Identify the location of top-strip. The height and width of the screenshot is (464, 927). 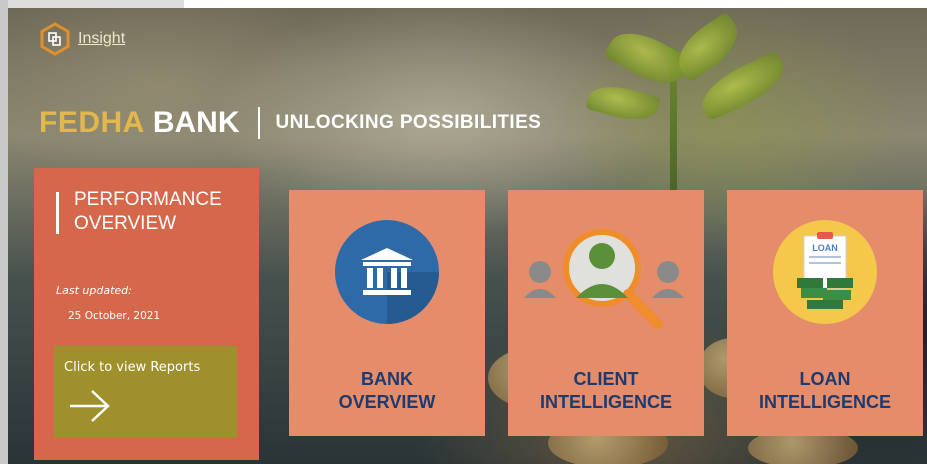
(467, 4).